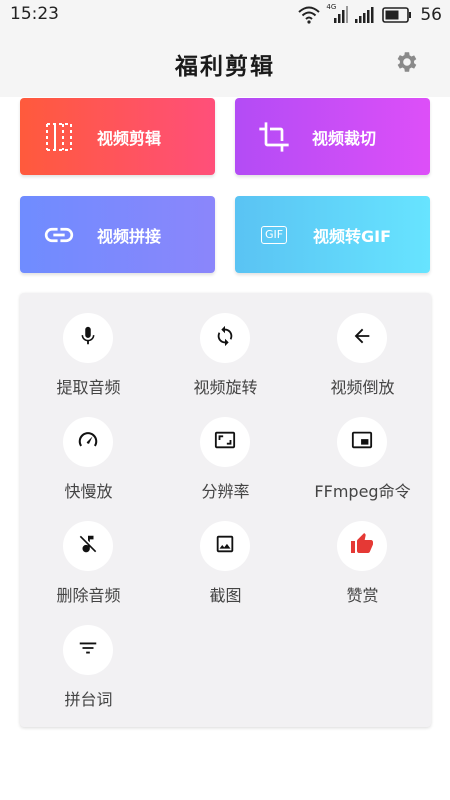 Image resolution: width=450 pixels, height=800 pixels. I want to click on wifi-icon, so click(309, 15).